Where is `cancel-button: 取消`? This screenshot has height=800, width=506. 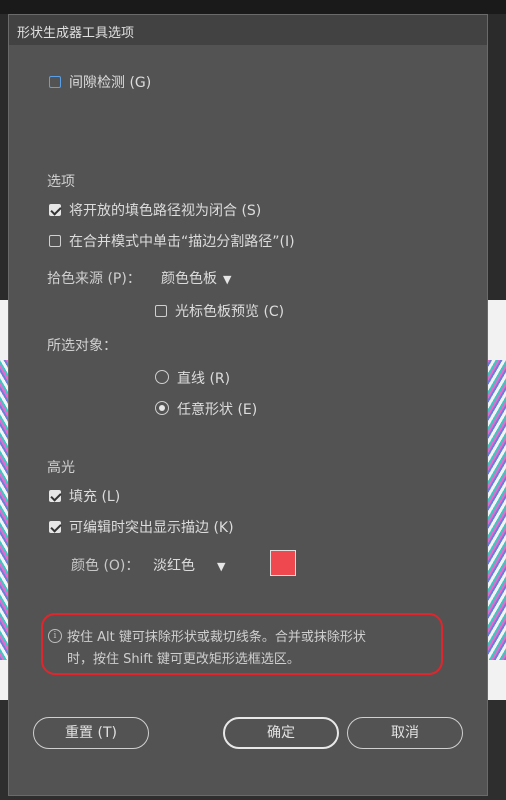 cancel-button: 取消 is located at coordinates (405, 733).